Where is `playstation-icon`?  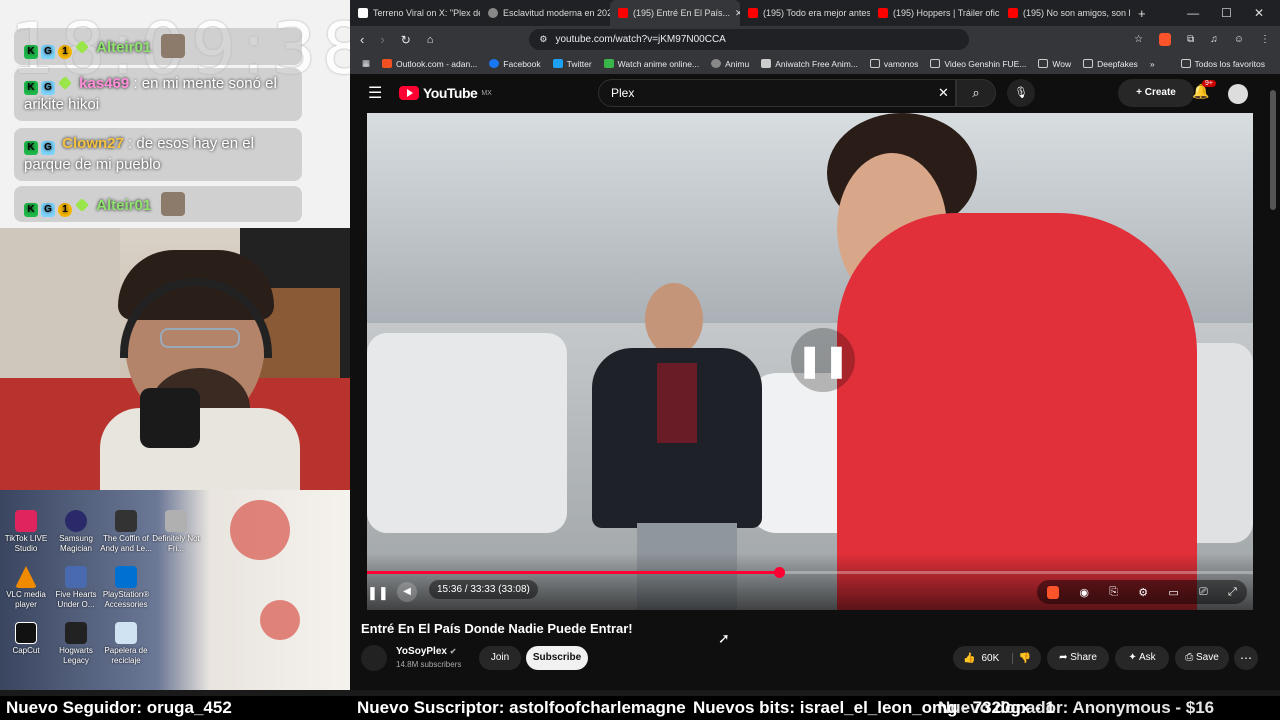 playstation-icon is located at coordinates (126, 577).